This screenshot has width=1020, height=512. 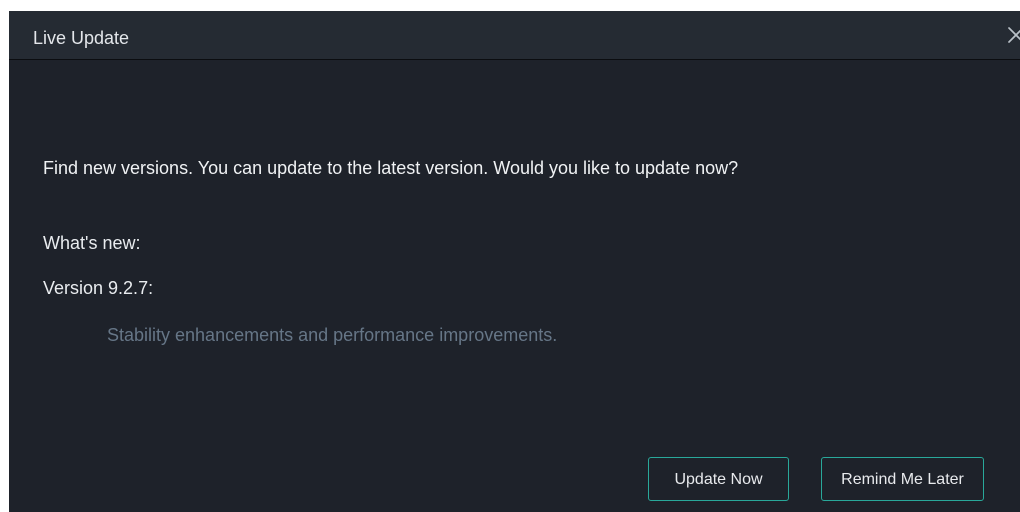 What do you see at coordinates (98, 288) in the screenshot?
I see `version-heading: Version 9.2.7:` at bounding box center [98, 288].